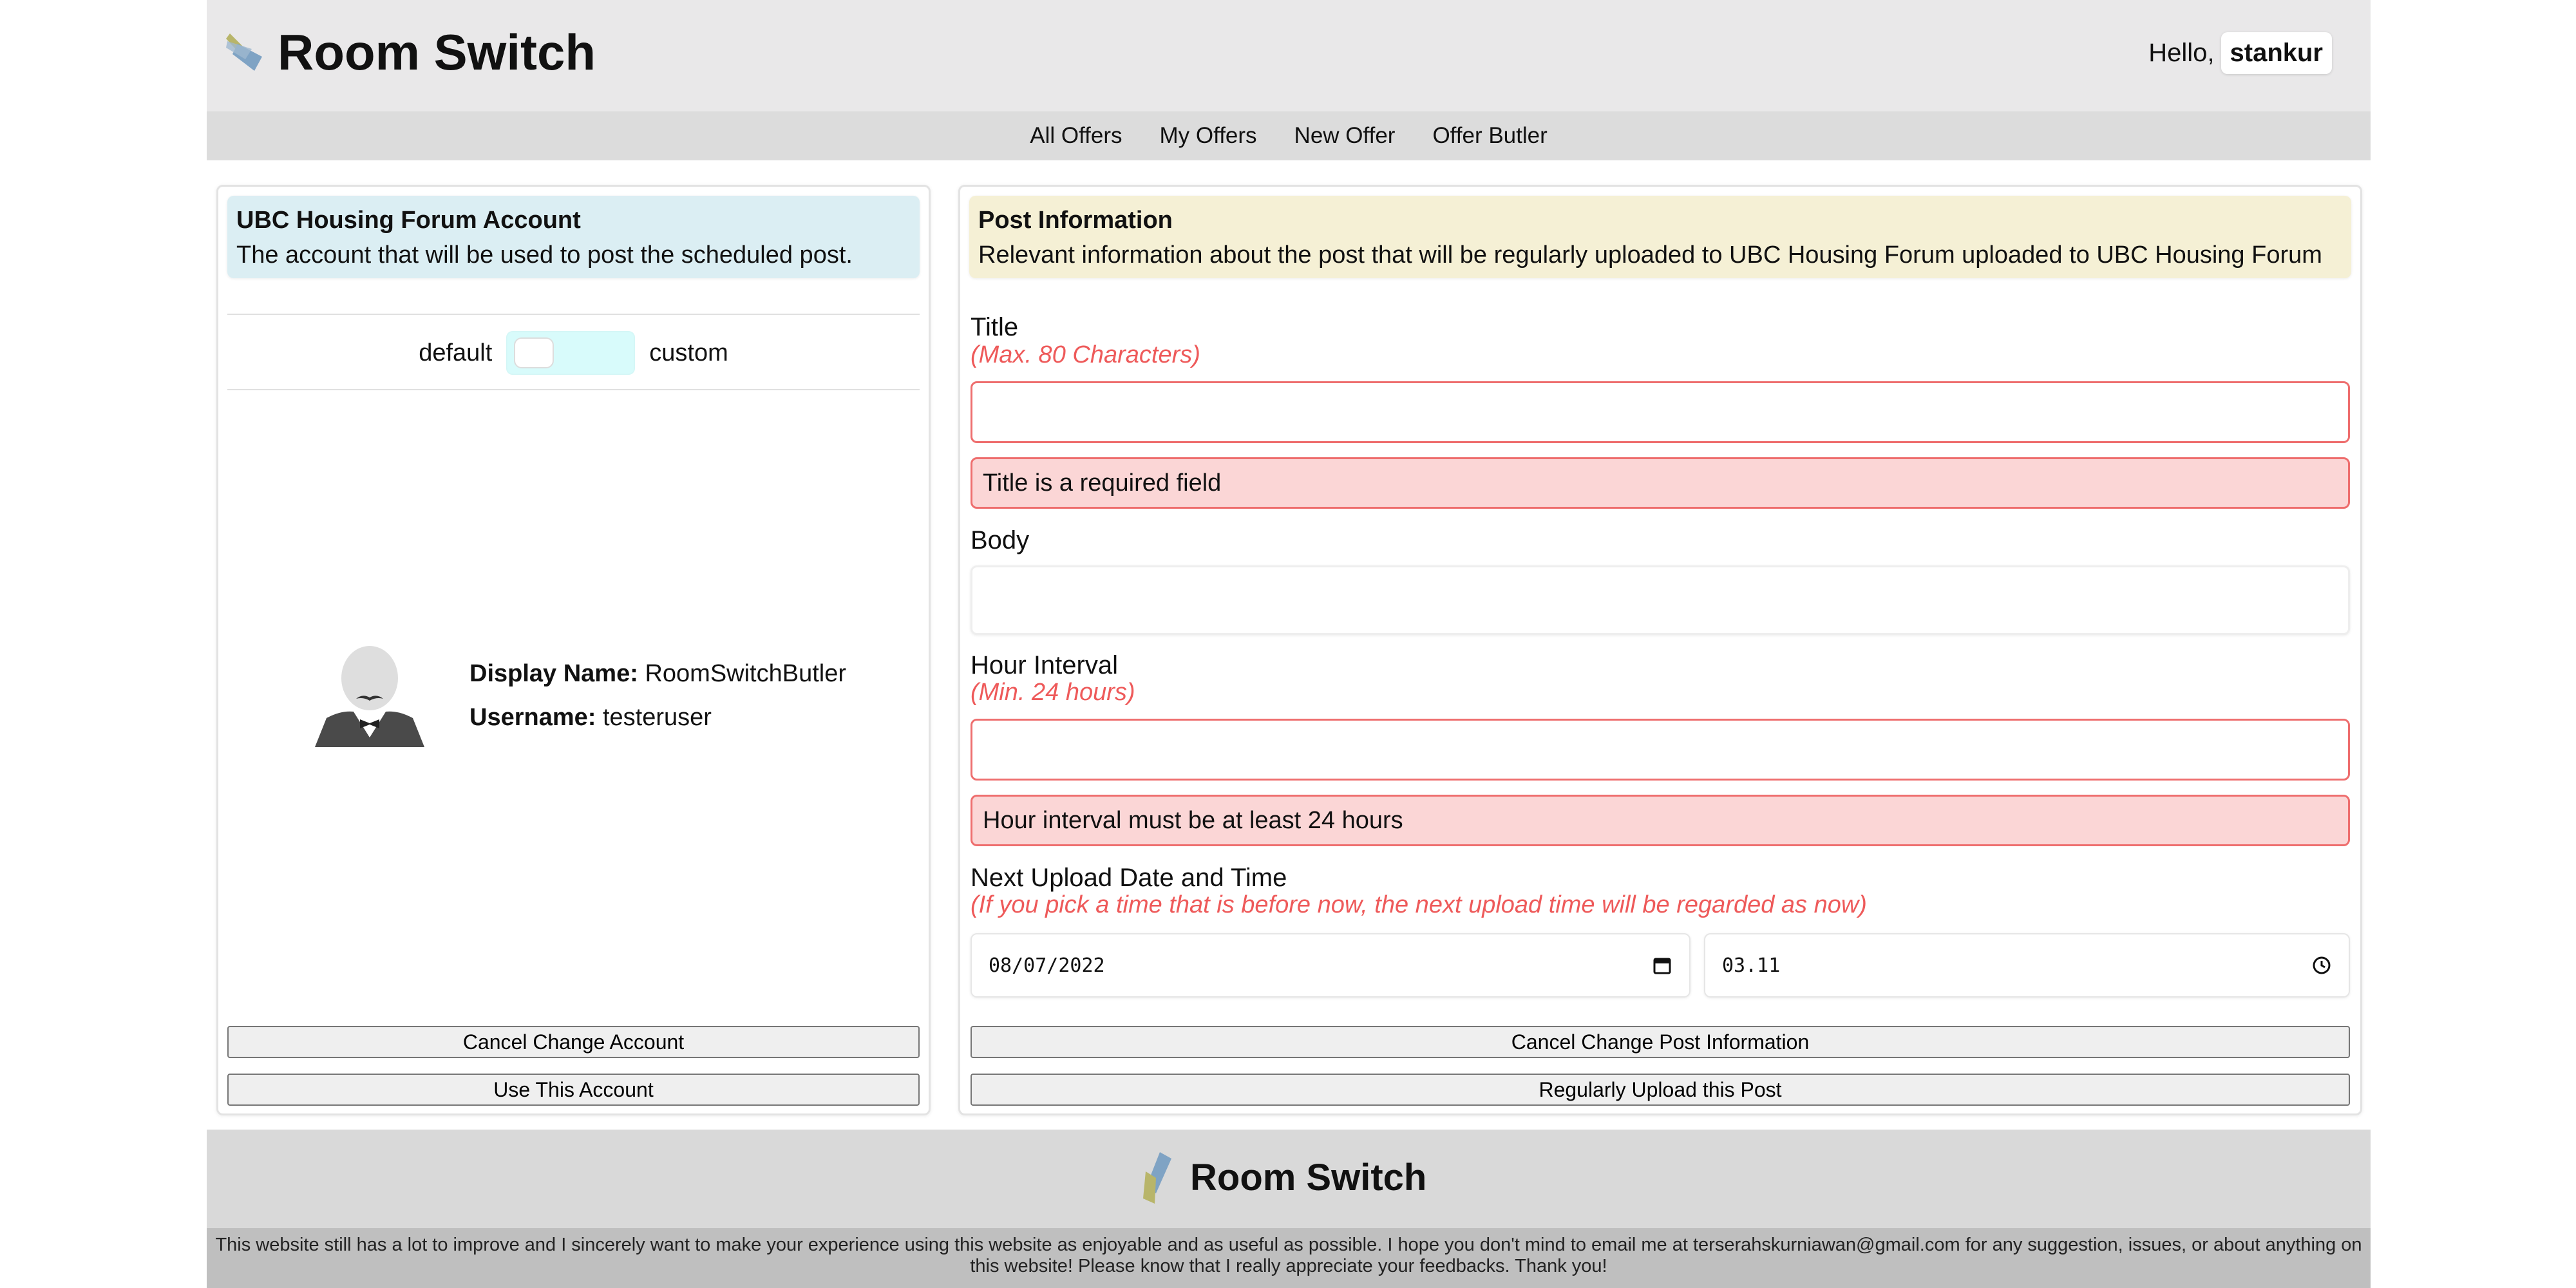 This screenshot has width=2576, height=1288. What do you see at coordinates (1752, 966) in the screenshot?
I see `time-value: 03.11` at bounding box center [1752, 966].